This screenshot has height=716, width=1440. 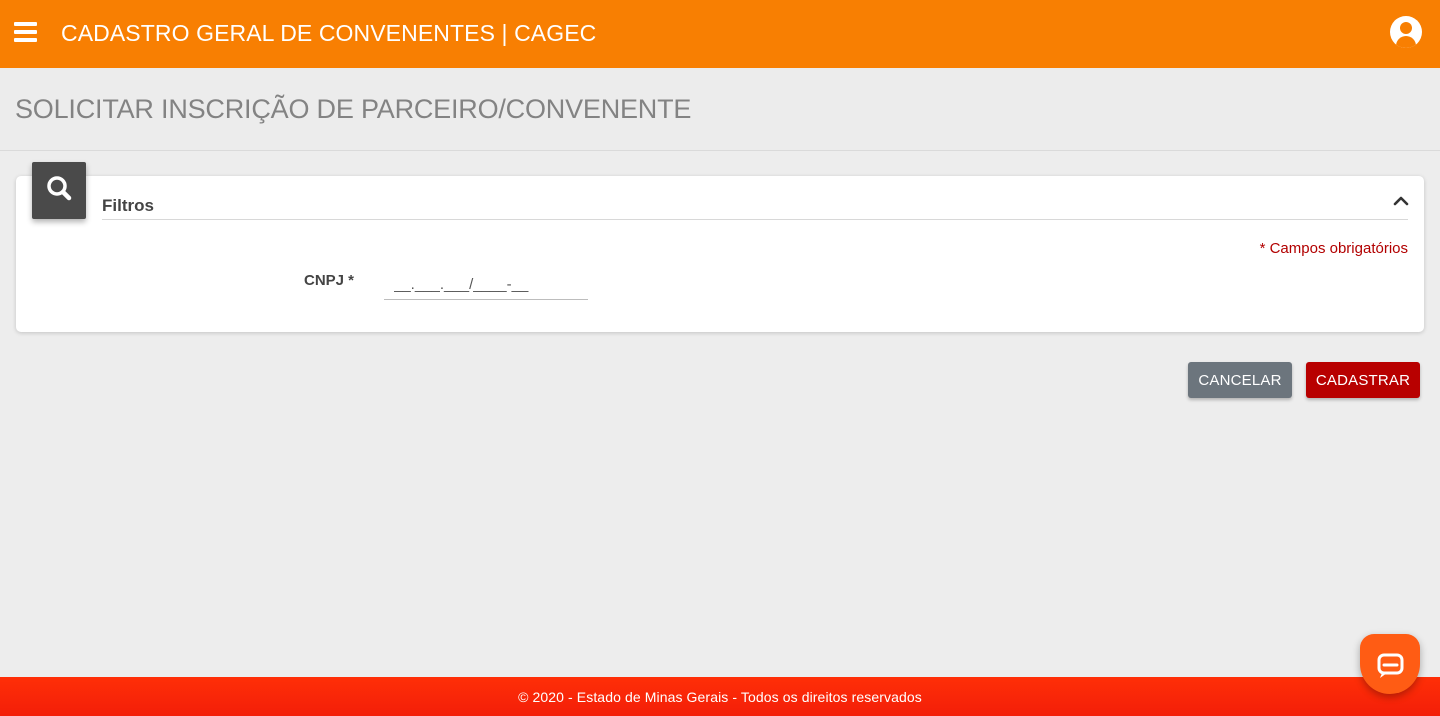 What do you see at coordinates (59, 190) in the screenshot?
I see `search-icon` at bounding box center [59, 190].